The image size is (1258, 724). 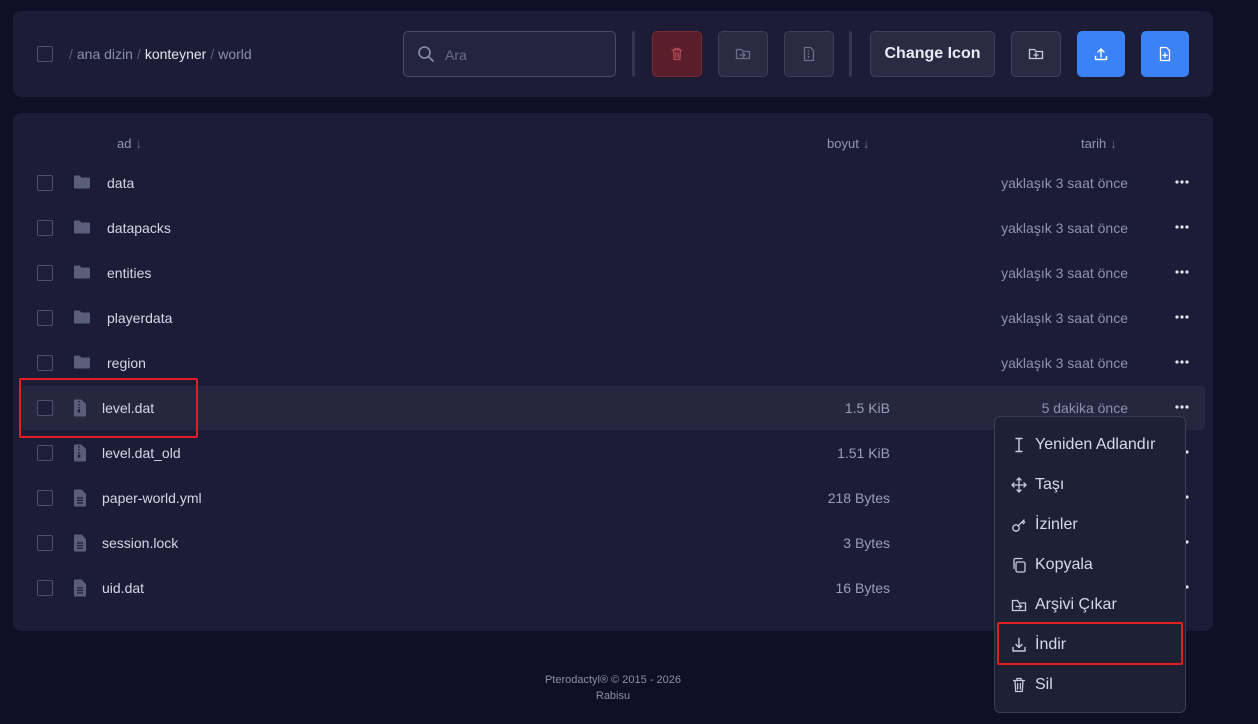 What do you see at coordinates (45, 54) in the screenshot?
I see `select-all-checkbox` at bounding box center [45, 54].